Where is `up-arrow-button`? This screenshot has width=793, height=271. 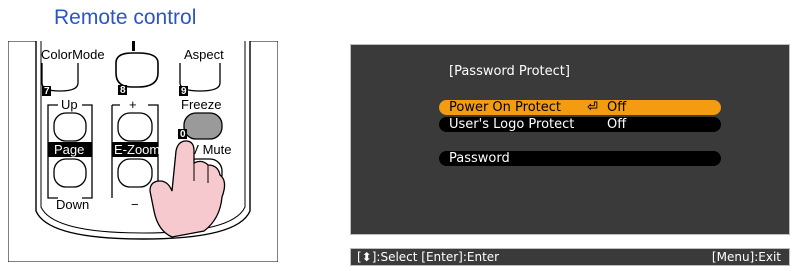
up-arrow-button is located at coordinates (137, 70).